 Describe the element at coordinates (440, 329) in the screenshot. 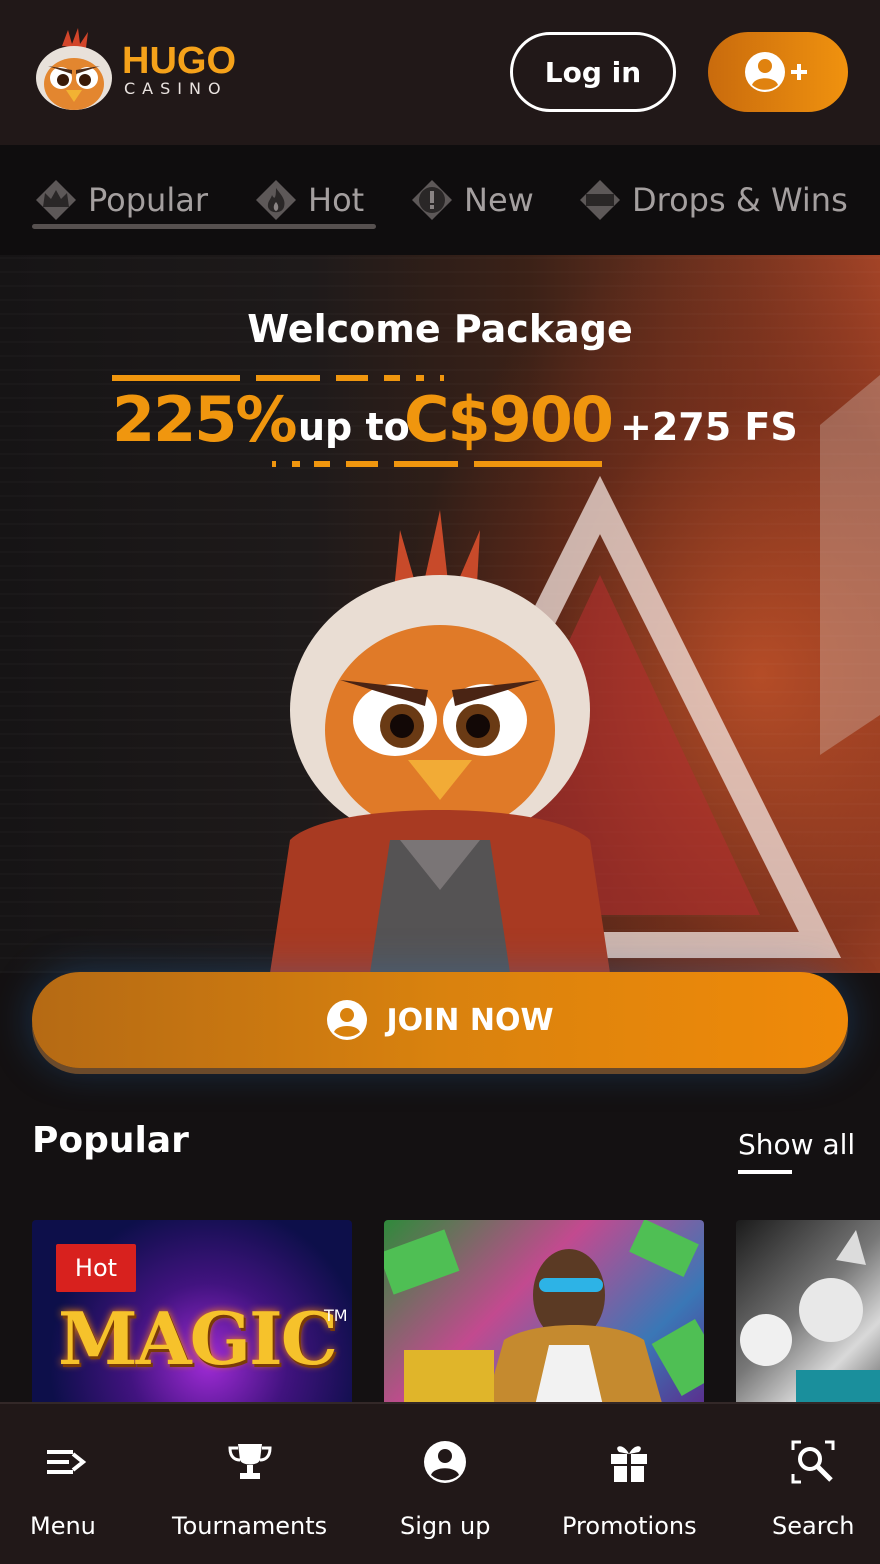

I see `banner-title: Welcome Package` at that location.